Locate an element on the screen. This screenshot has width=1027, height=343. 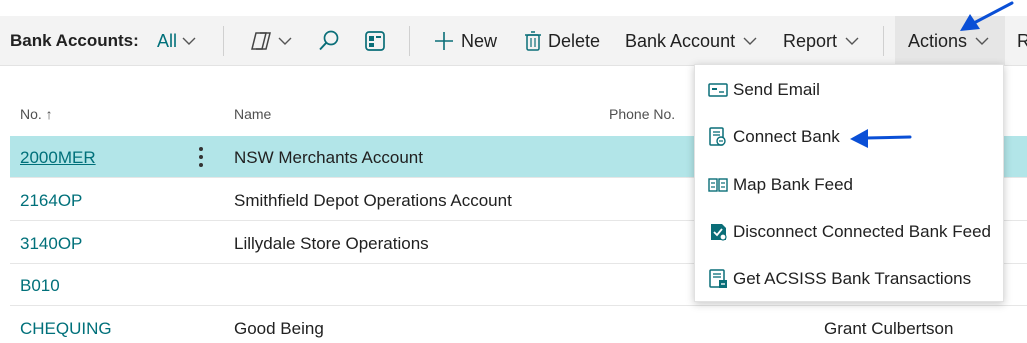
report-menu-label: Report is located at coordinates (810, 40).